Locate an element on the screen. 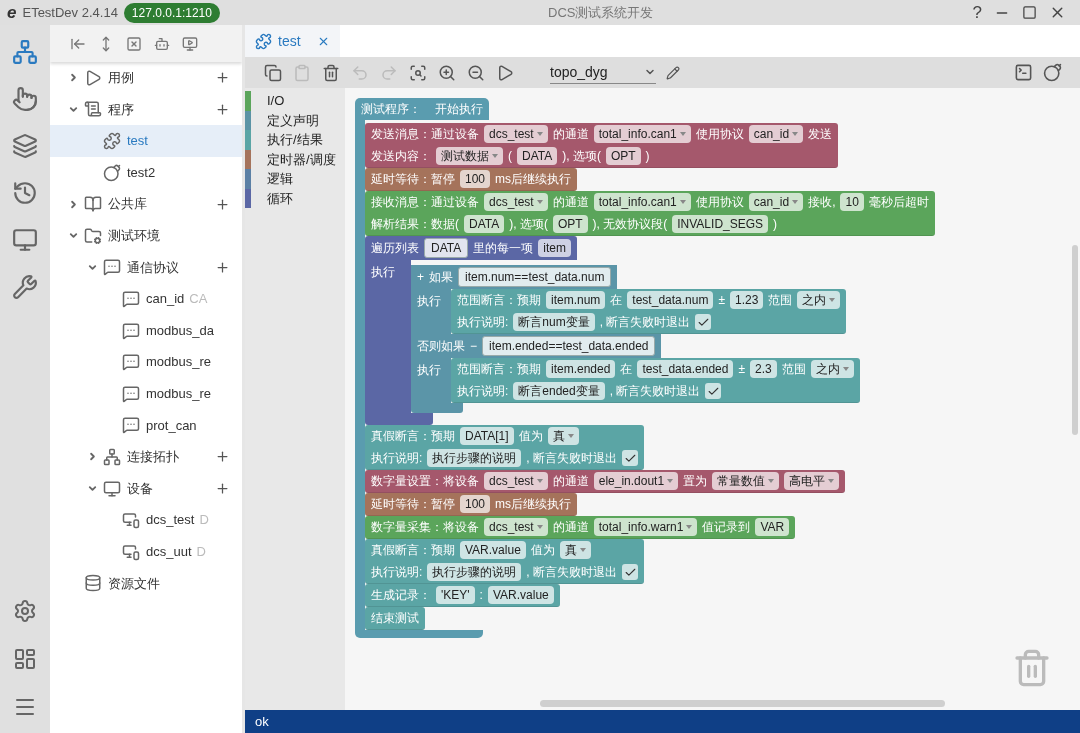  monitor-play-icon is located at coordinates (190, 43).